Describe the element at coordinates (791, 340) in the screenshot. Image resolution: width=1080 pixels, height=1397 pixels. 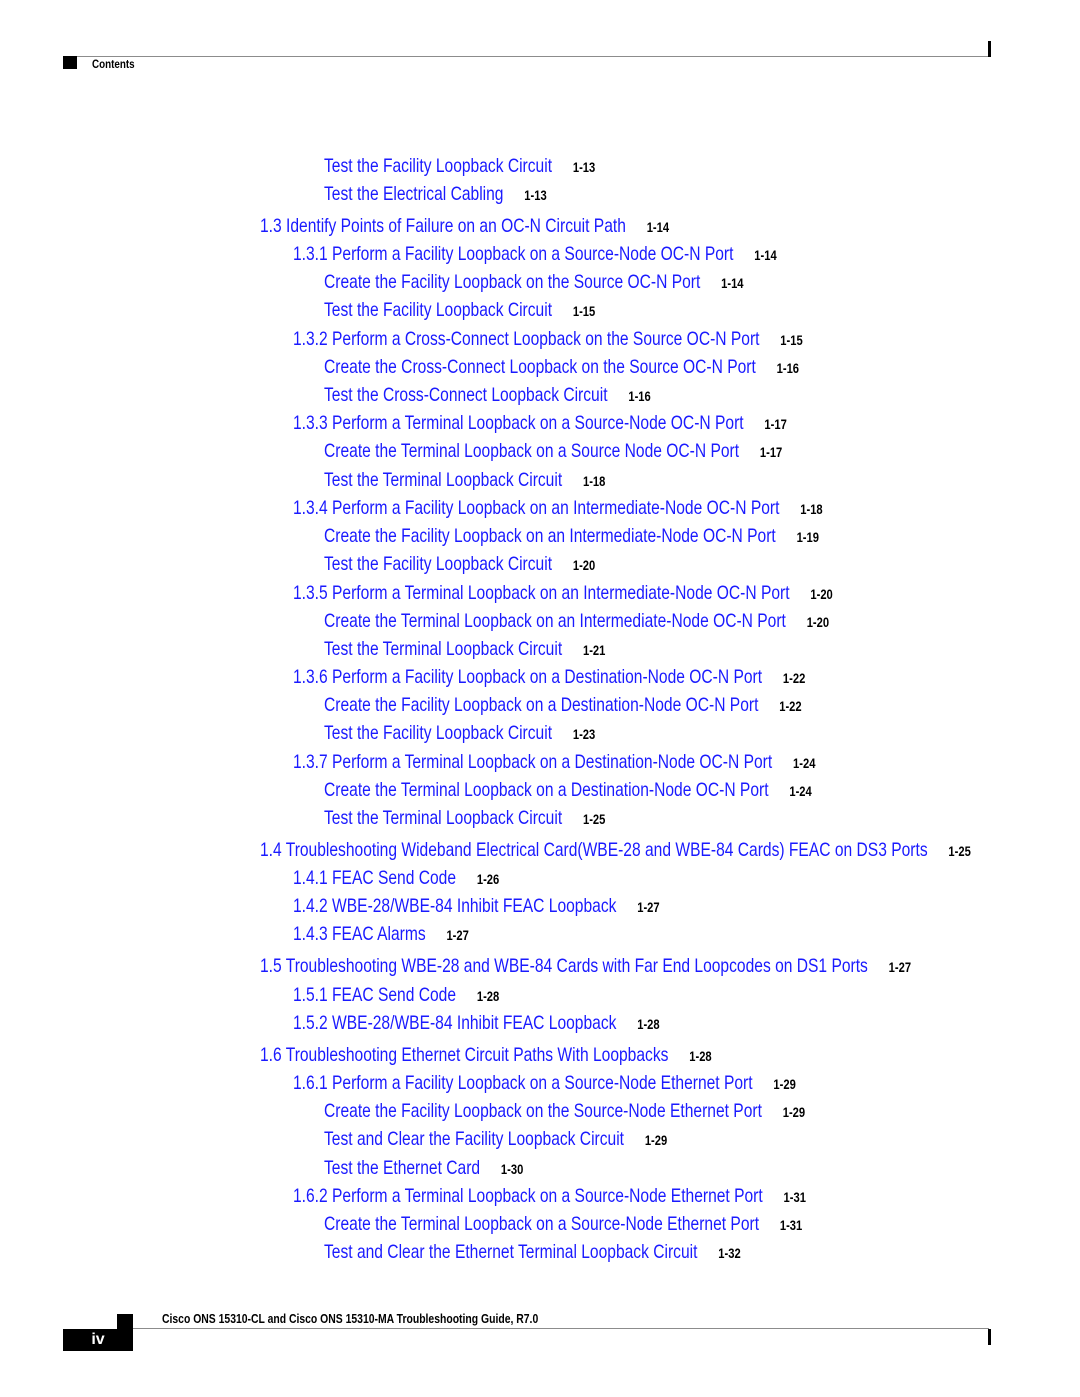
I see `toc-page-ref: 1-15` at that location.